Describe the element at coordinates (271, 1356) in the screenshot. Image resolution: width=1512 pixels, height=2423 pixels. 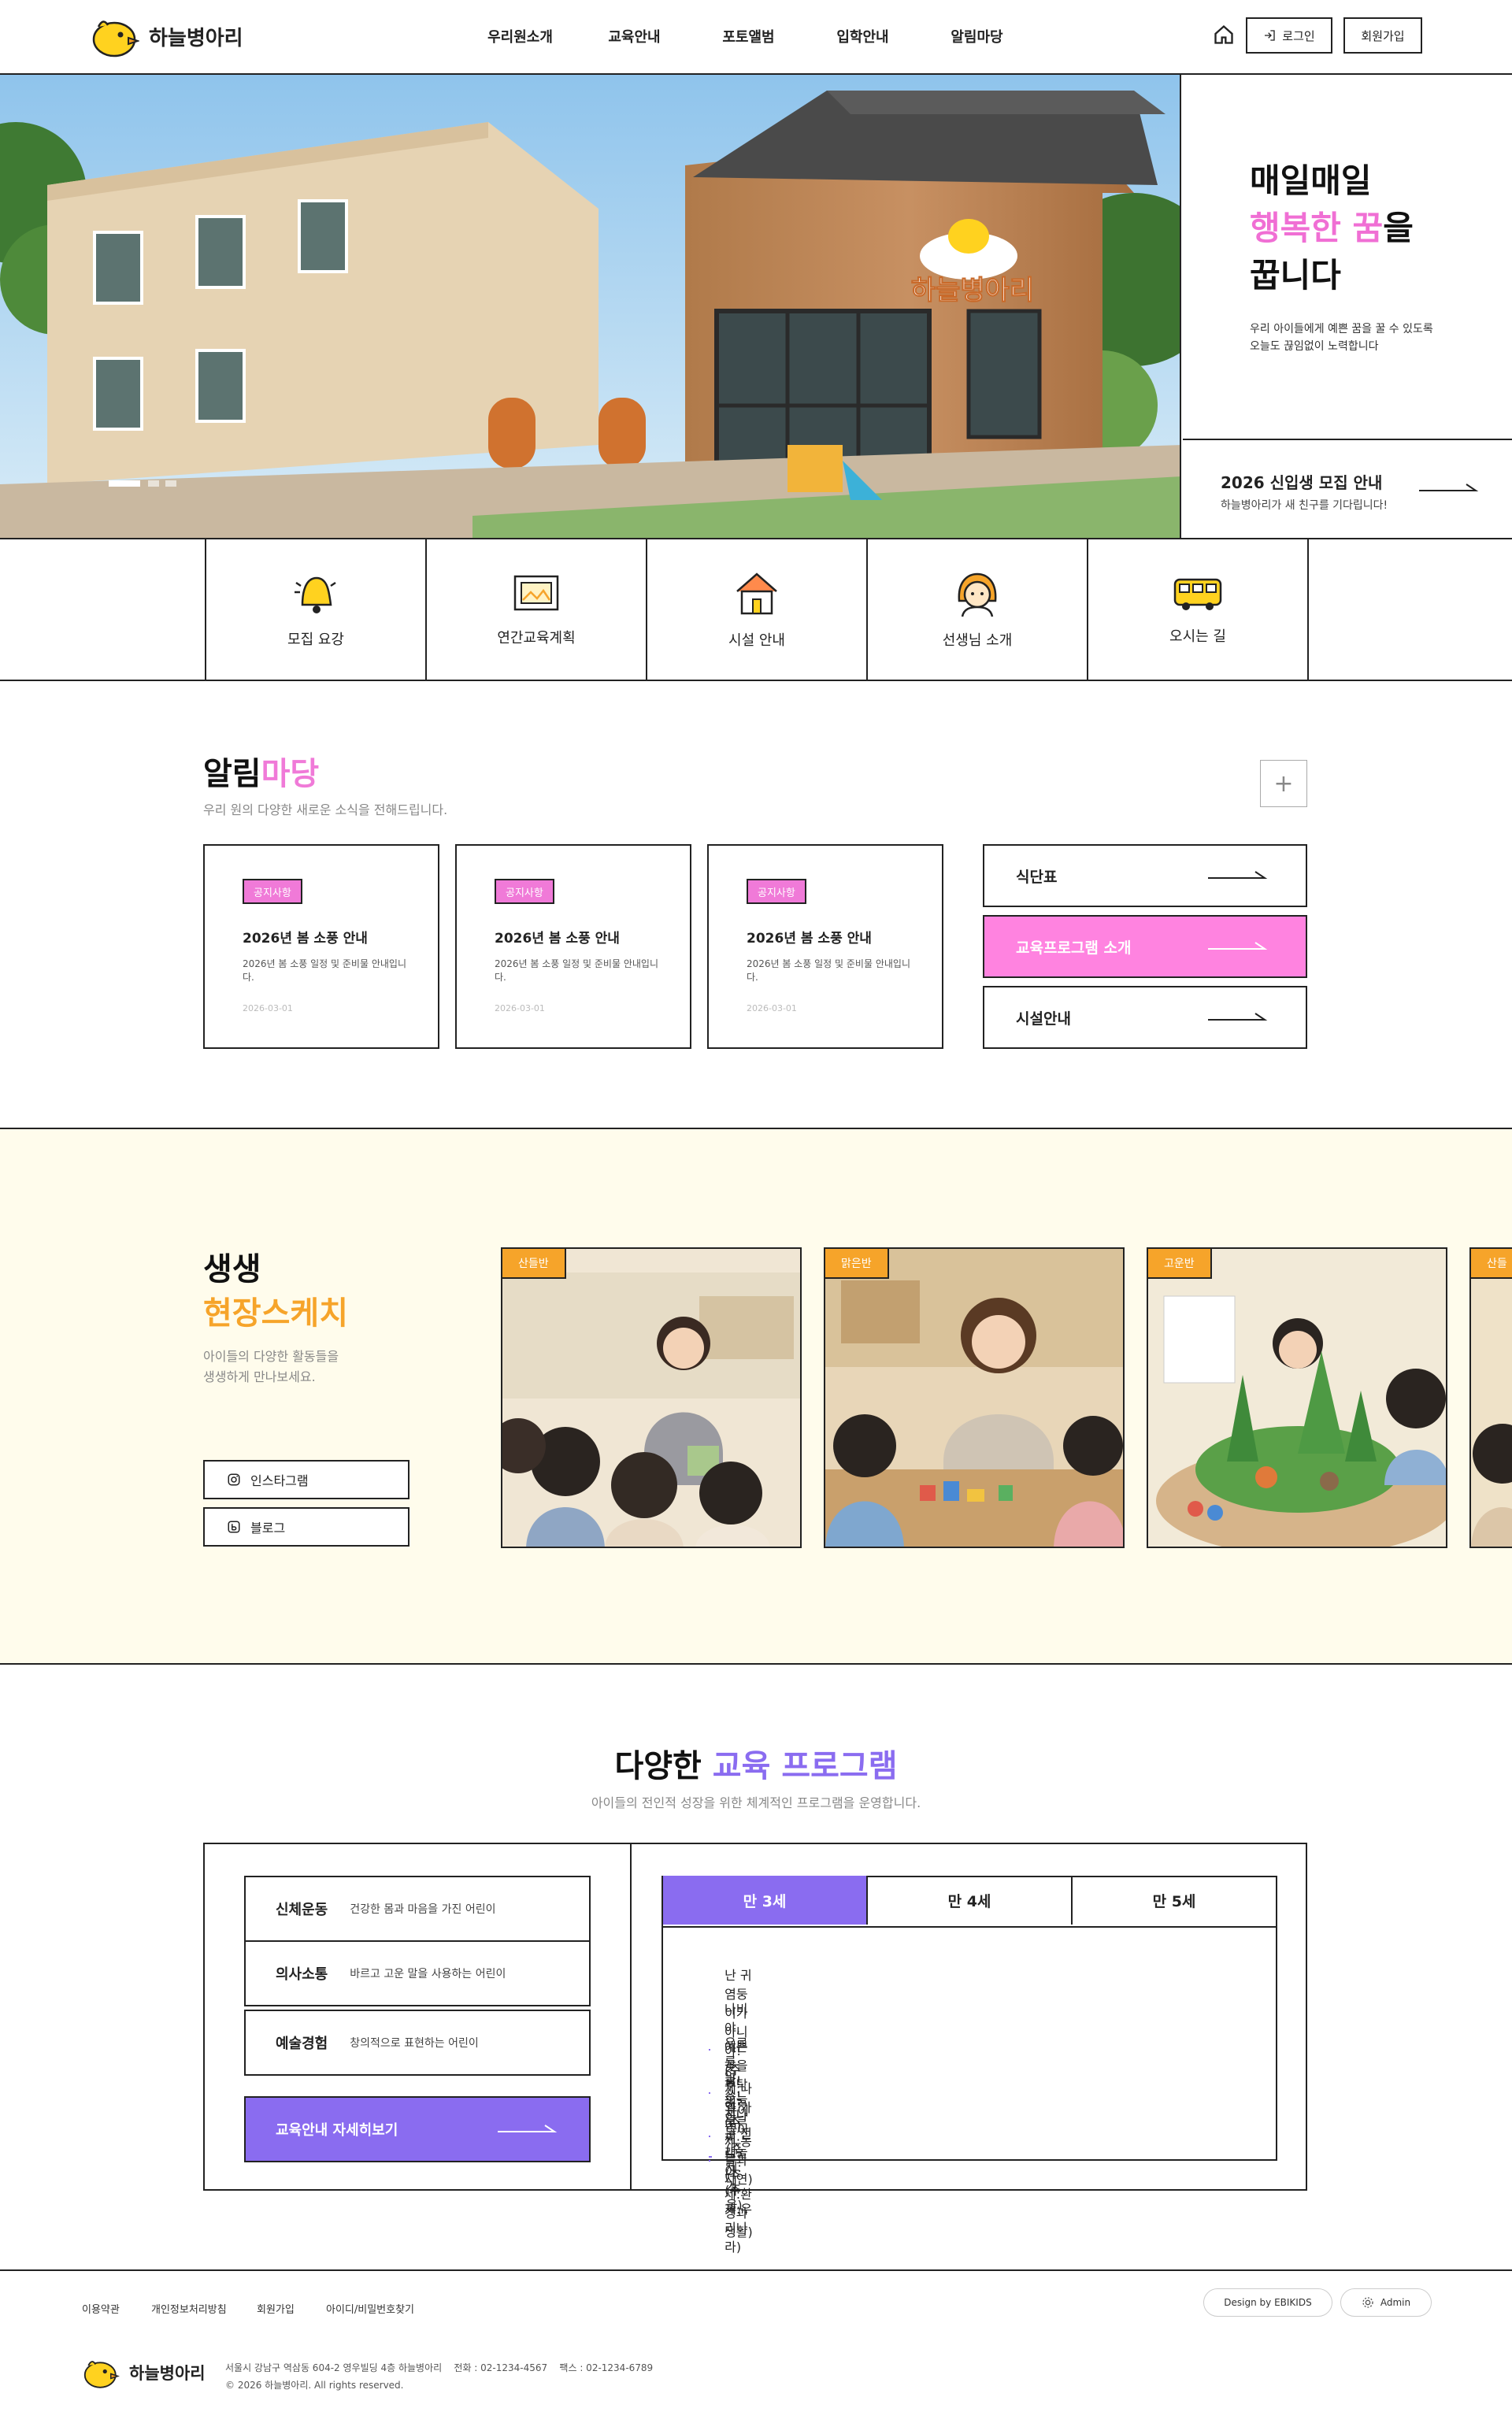
I see `sketch-desc-line1: 아이들의 다양한 활동들을` at that location.